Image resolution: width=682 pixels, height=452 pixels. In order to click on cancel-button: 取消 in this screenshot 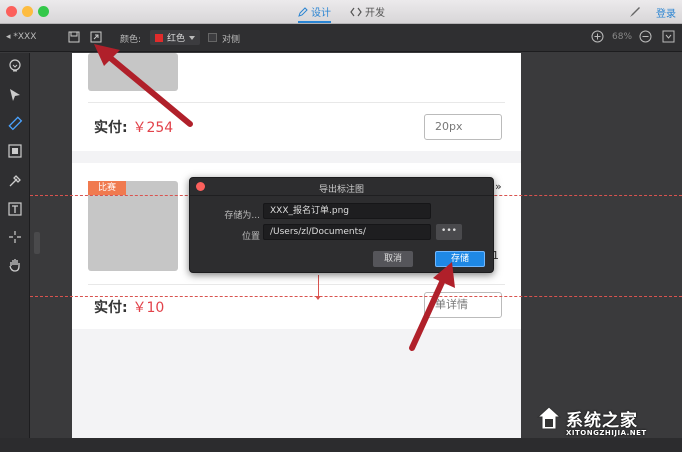, I will do `click(393, 259)`.